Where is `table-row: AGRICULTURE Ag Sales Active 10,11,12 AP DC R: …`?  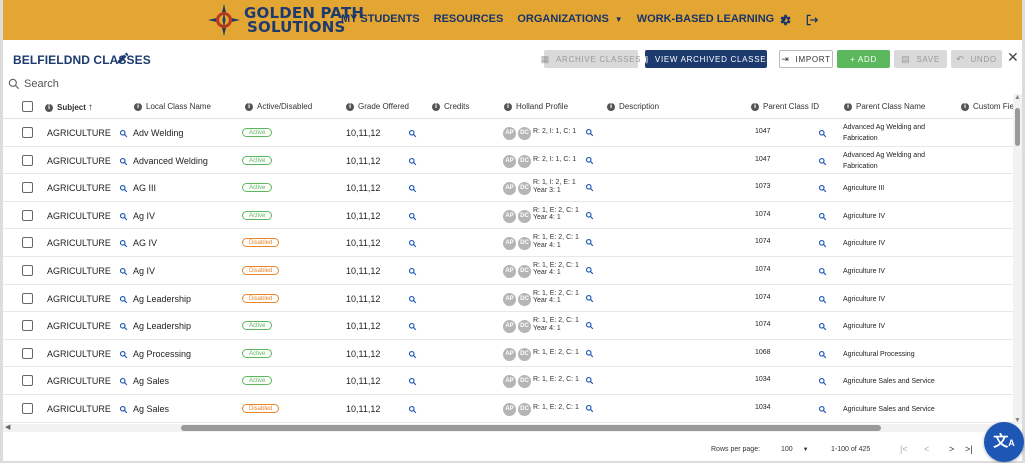 table-row: AGRICULTURE Ag Sales Active 10,11,12 AP DC R: … is located at coordinates (508, 381).